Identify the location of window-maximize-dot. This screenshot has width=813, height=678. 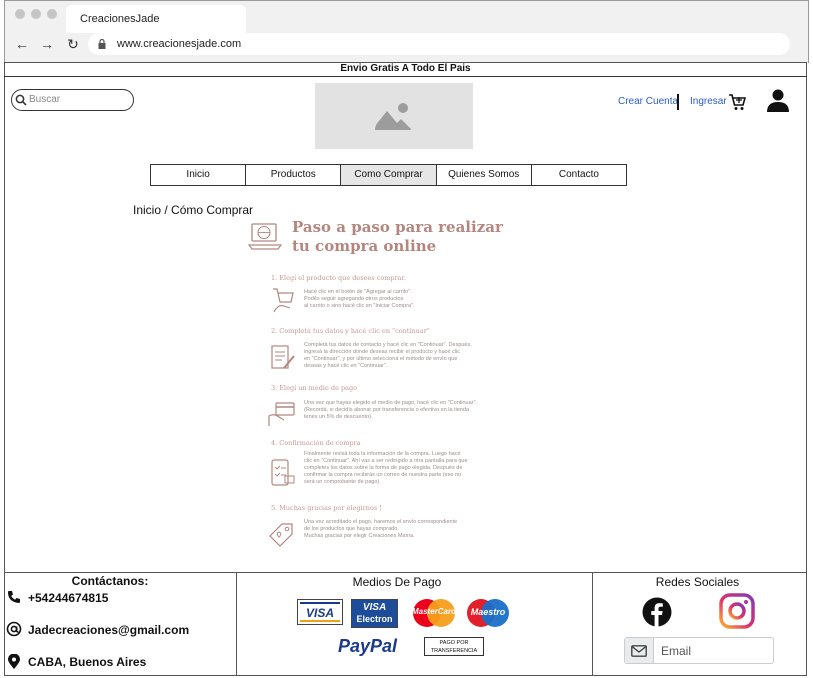
(52, 14).